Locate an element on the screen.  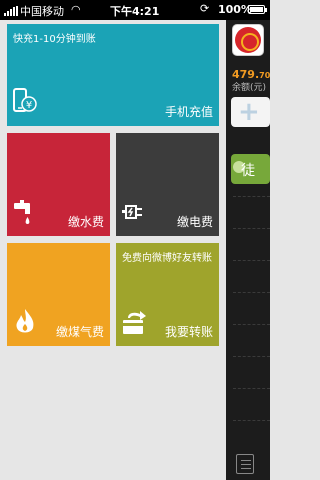
lock-rotation-icon: ⟳ is located at coordinates (205, 8).